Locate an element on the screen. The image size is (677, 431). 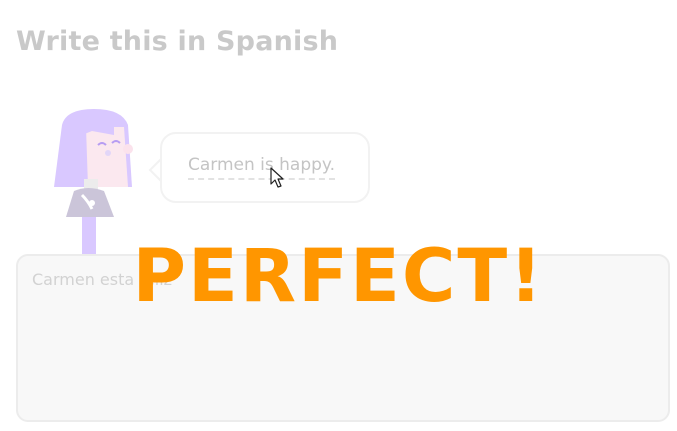
page-title: Write this in Spanish is located at coordinates (177, 41).